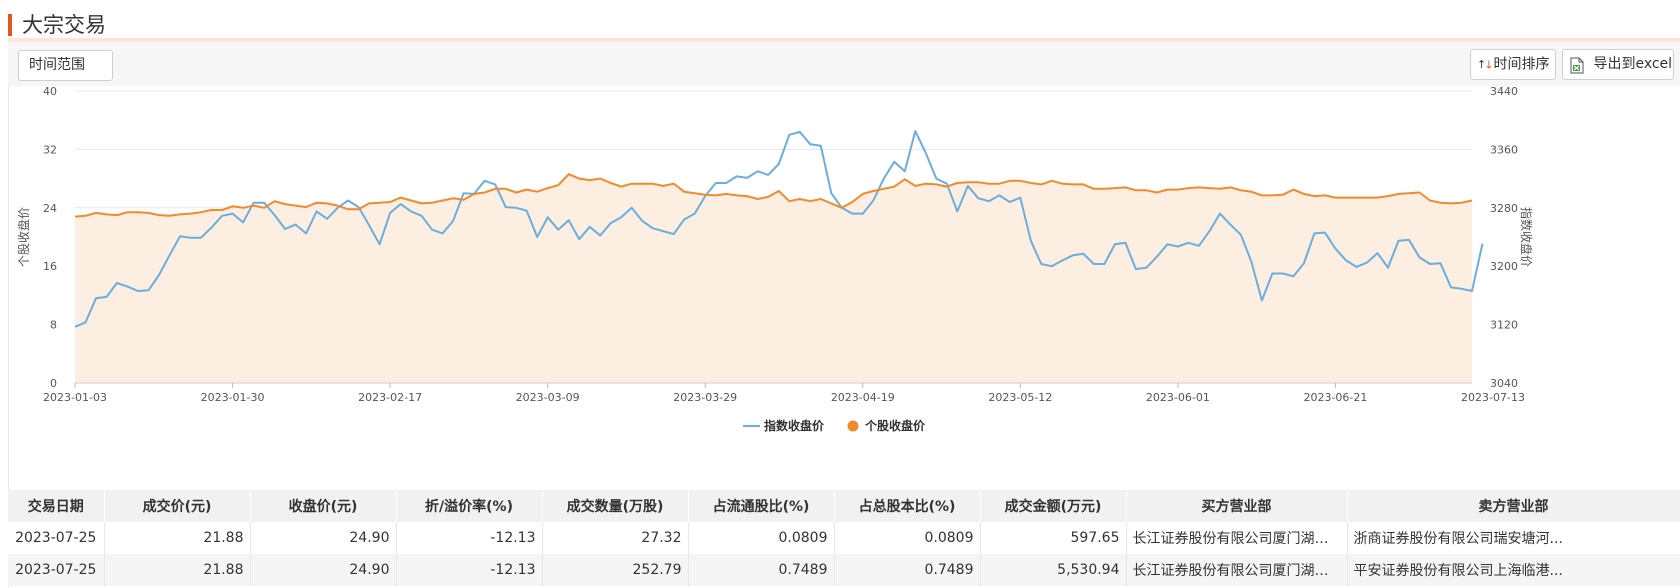 This screenshot has height=588, width=1680. I want to click on column-header: 折/溢价率(%), so click(469, 506).